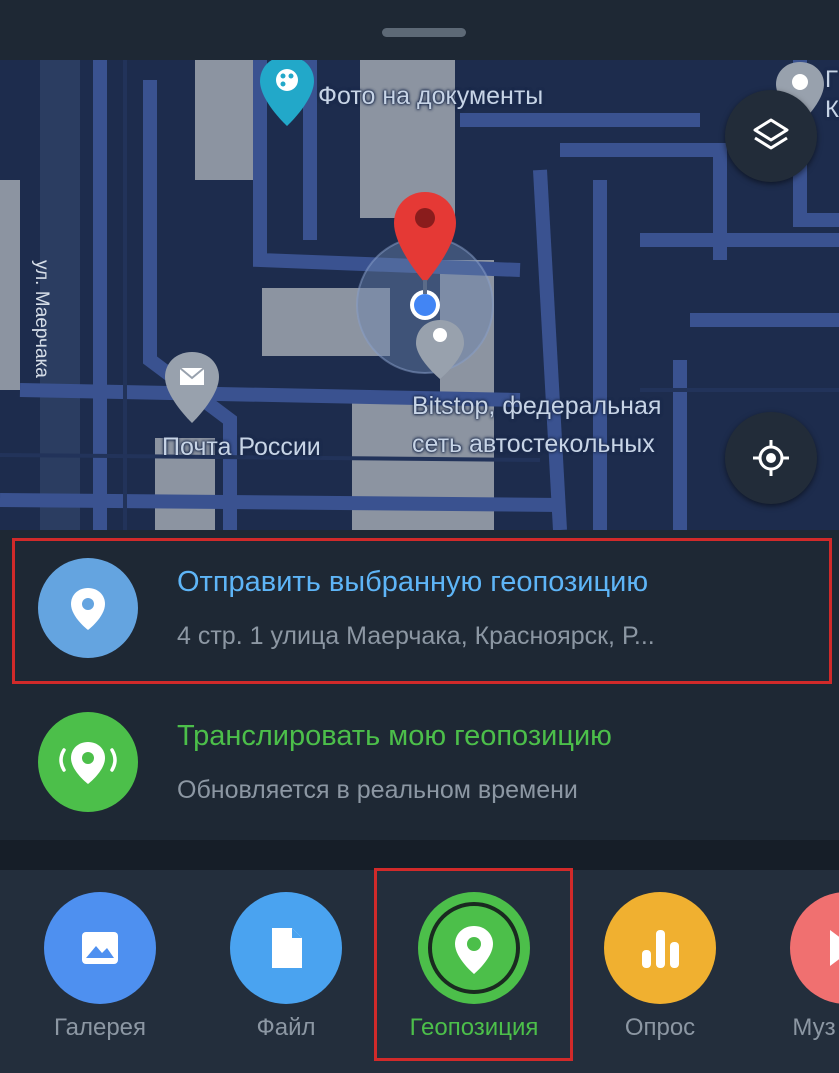  Describe the element at coordinates (660, 1027) in the screenshot. I see `attach-poll-label: Опрос` at that location.